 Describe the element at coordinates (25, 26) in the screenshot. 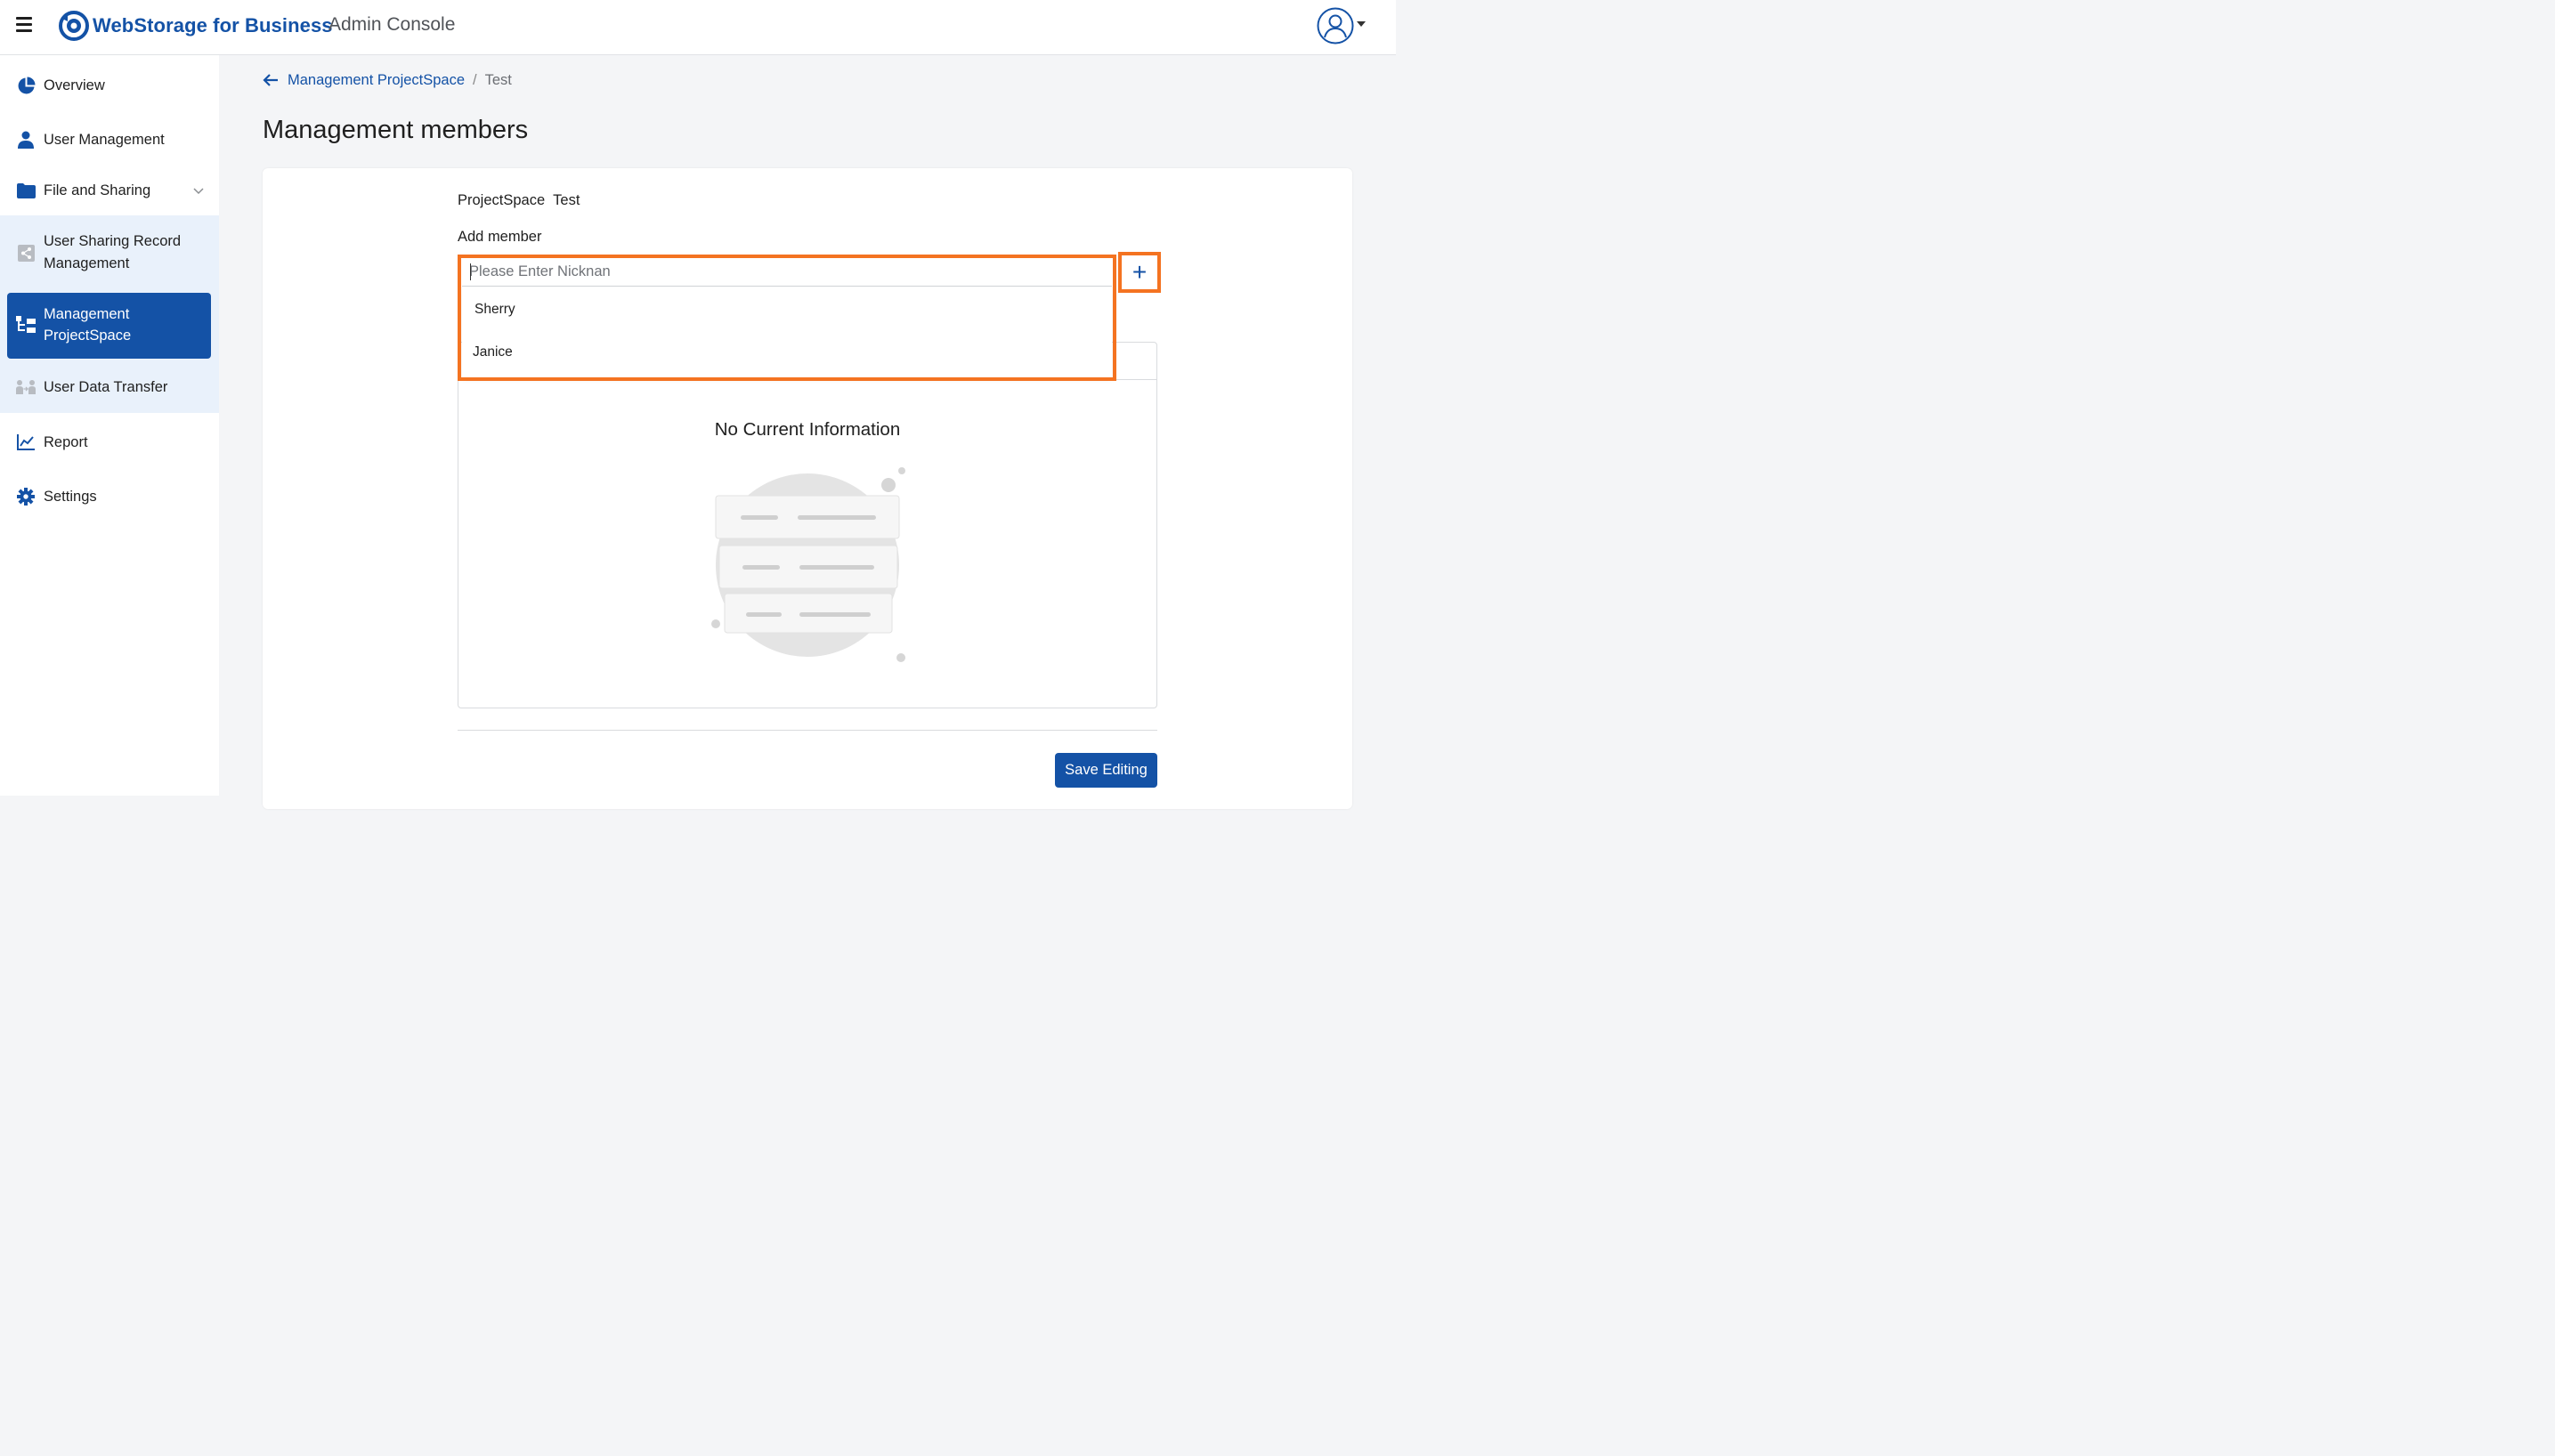

I see `hamburger-menu-icon` at that location.